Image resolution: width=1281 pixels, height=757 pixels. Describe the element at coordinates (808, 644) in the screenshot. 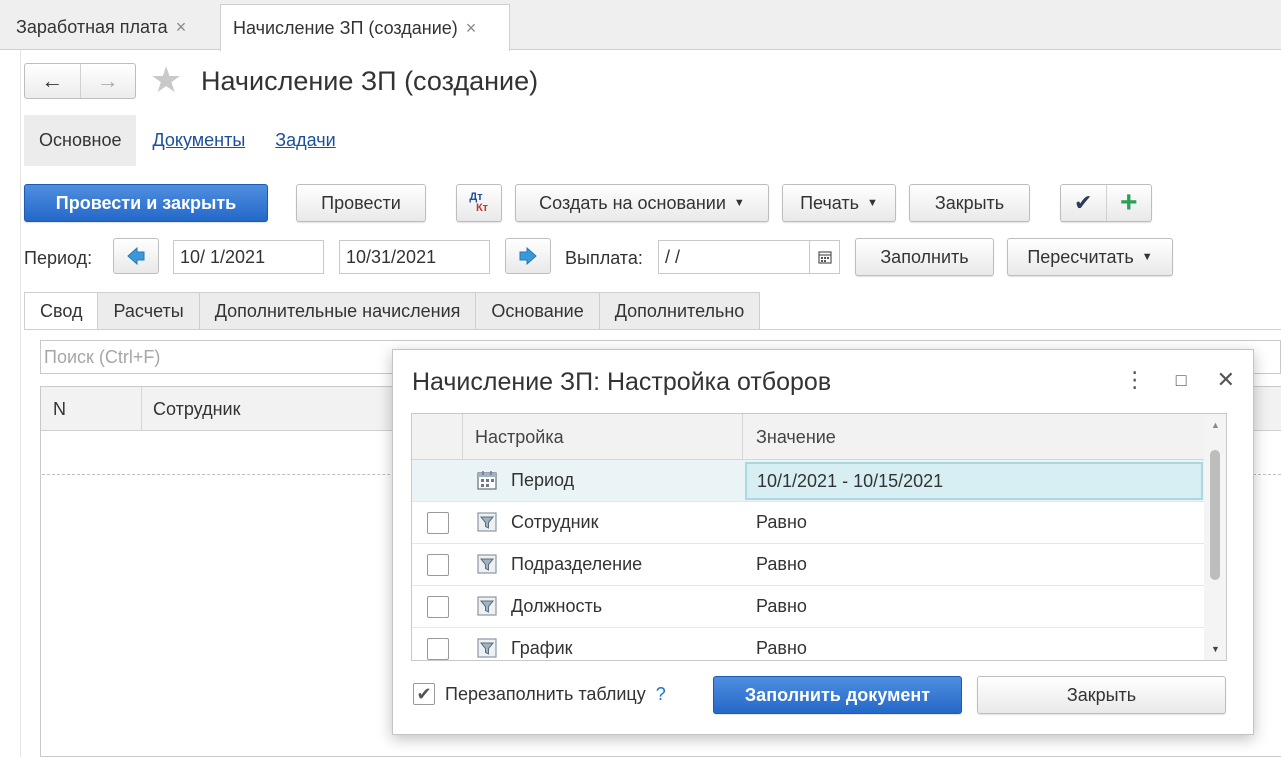

I see `filter-row-schedule: График Равно` at that location.